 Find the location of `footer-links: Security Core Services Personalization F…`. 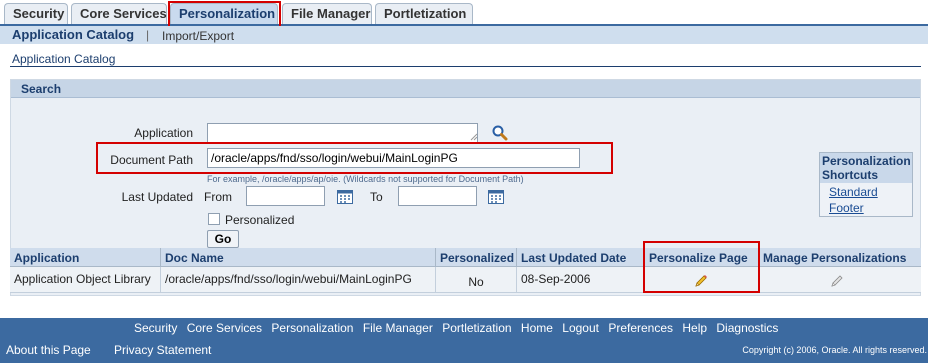

footer-links: Security Core Services Personalization F… is located at coordinates (459, 328).